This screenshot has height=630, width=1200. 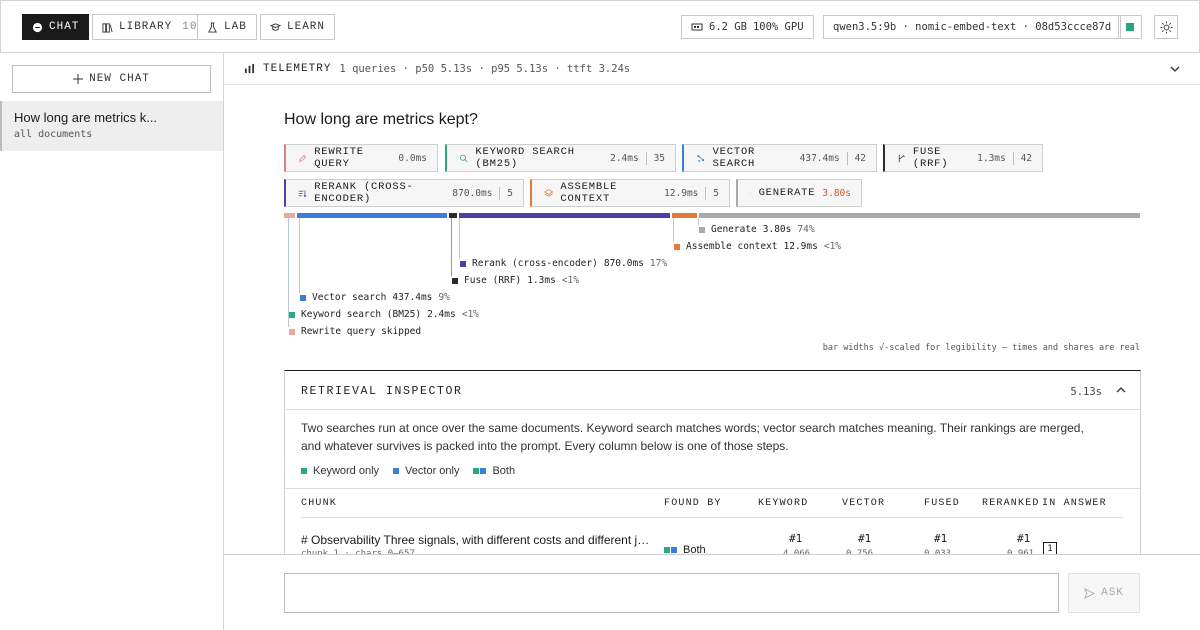 I want to click on nav-learn-button: LEARN, so click(x=298, y=27).